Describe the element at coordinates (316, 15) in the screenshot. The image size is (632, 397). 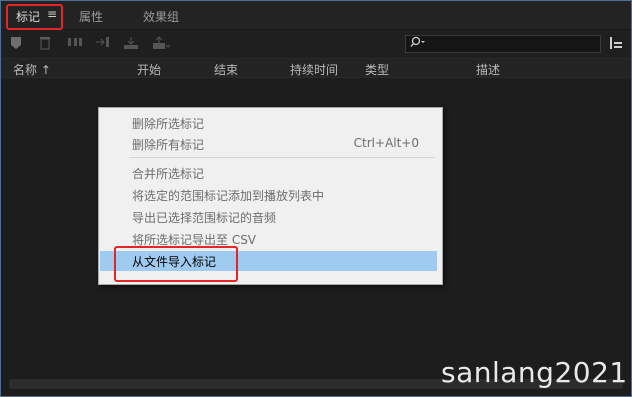
I see `panel-tab-bar: 标记 ≡ 属性 效果组` at that location.